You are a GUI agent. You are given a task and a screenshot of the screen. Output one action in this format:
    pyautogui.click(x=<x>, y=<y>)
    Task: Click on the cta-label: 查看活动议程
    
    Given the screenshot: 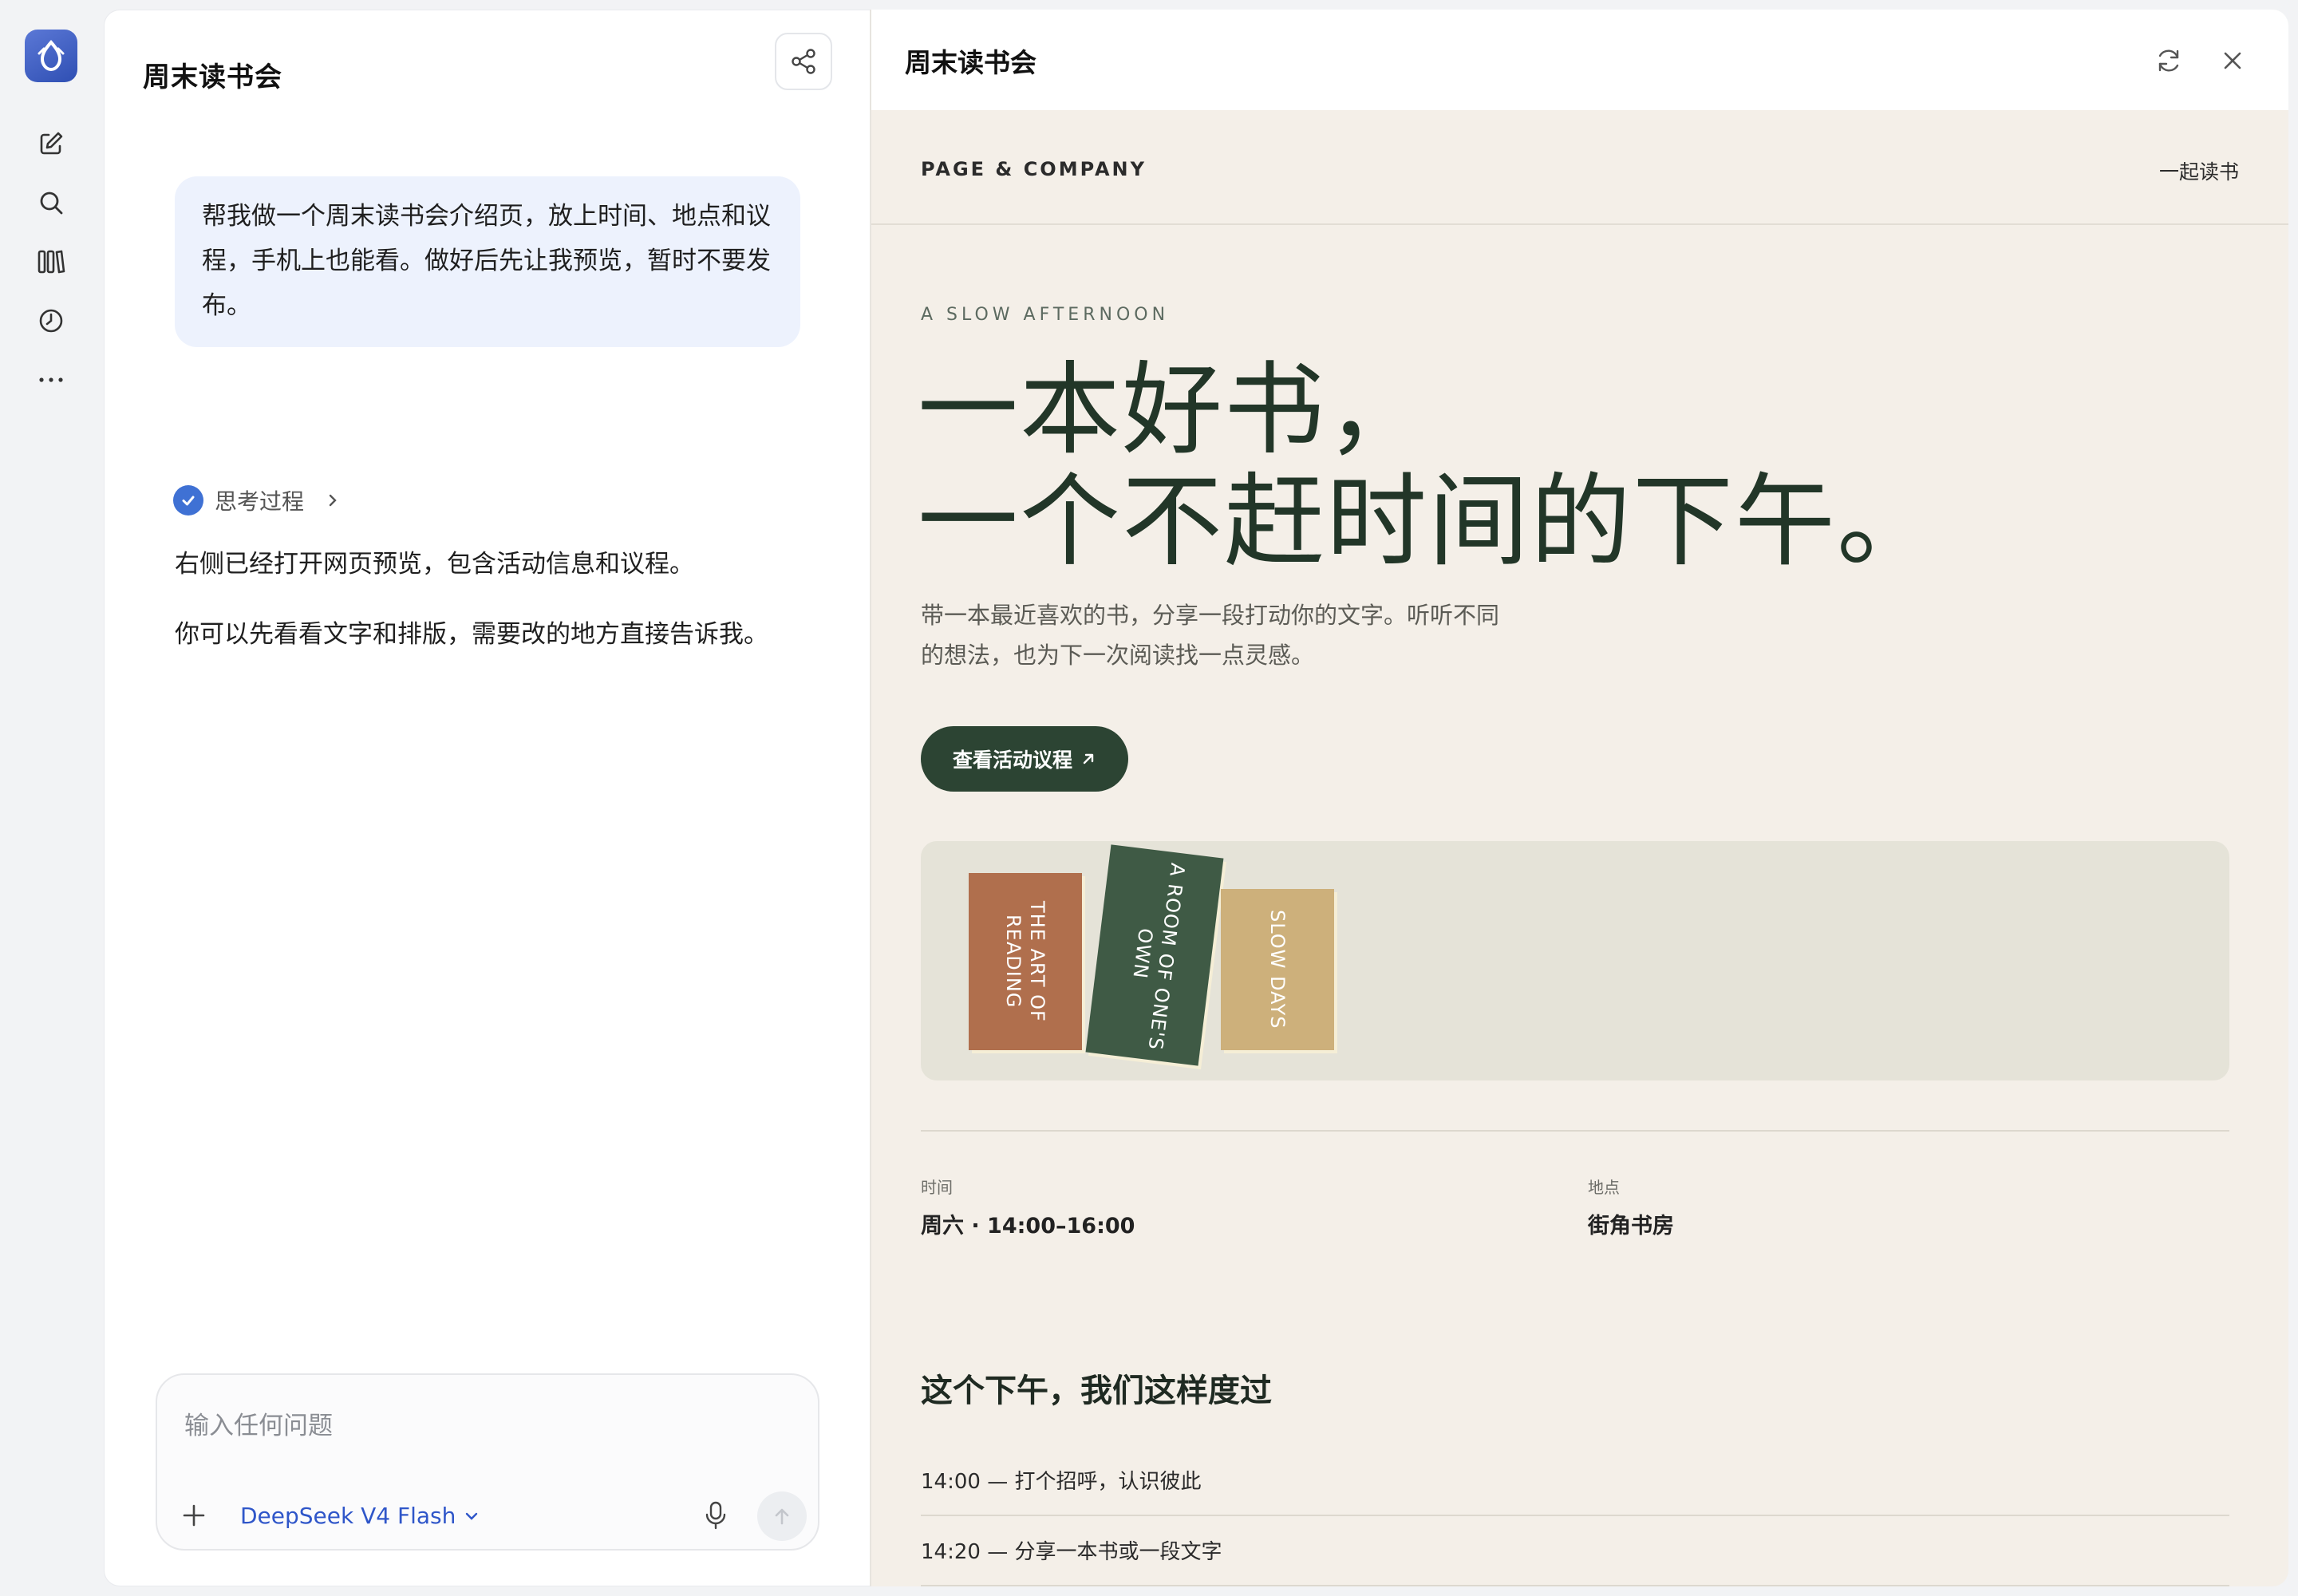 What is the action you would take?
    pyautogui.click(x=1013, y=760)
    